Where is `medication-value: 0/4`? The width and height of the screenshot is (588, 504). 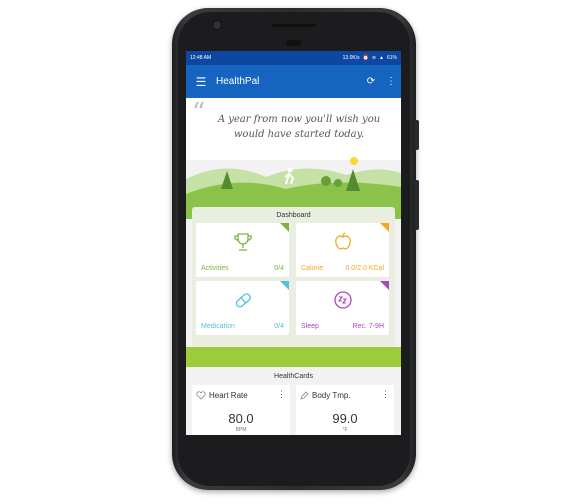
medication-value: 0/4 is located at coordinates (279, 326).